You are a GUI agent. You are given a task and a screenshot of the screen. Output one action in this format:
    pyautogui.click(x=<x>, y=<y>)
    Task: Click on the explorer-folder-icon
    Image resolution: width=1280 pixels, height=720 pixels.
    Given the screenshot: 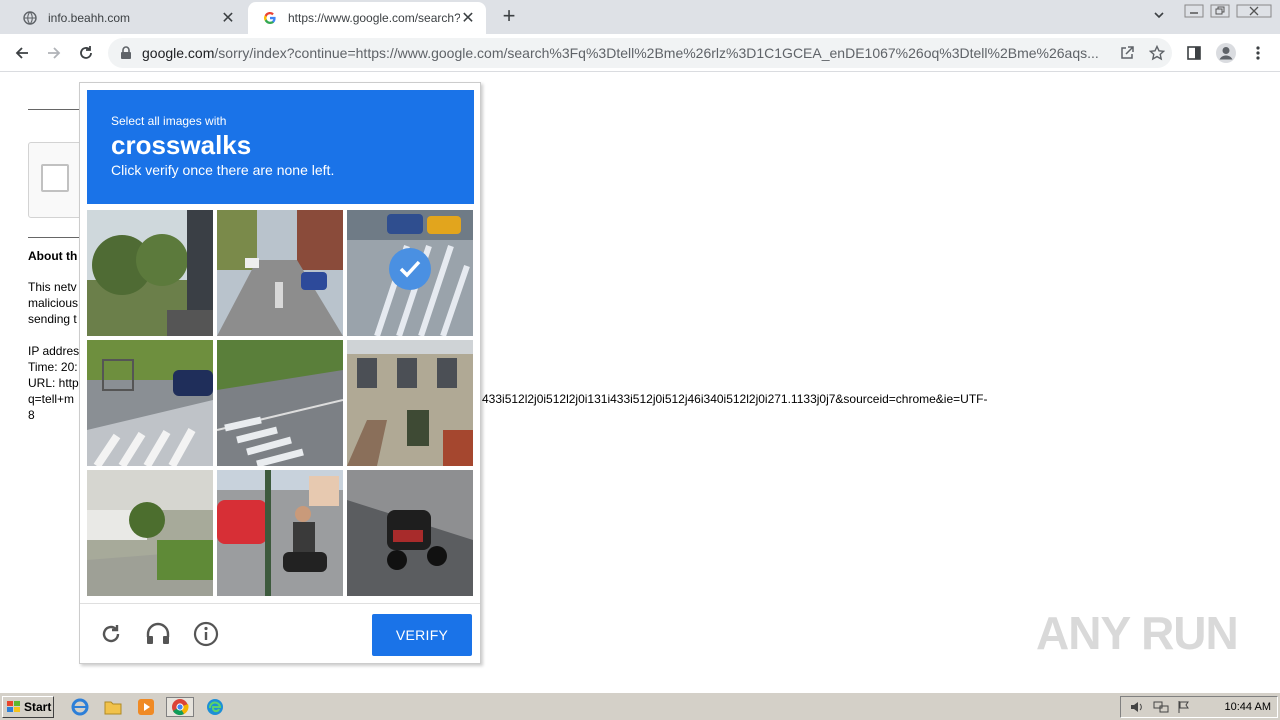 What is the action you would take?
    pyautogui.click(x=113, y=707)
    